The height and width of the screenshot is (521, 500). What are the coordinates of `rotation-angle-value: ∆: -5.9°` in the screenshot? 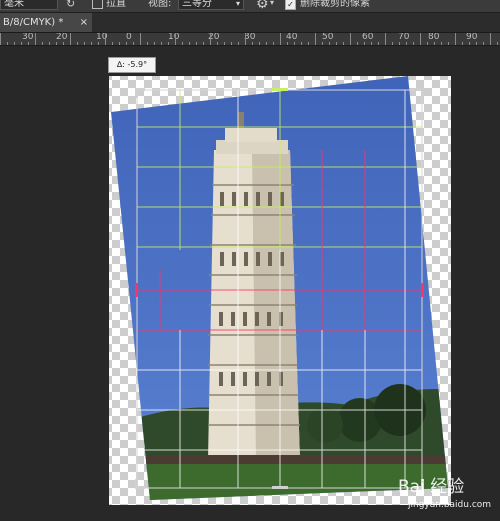 It's located at (132, 64).